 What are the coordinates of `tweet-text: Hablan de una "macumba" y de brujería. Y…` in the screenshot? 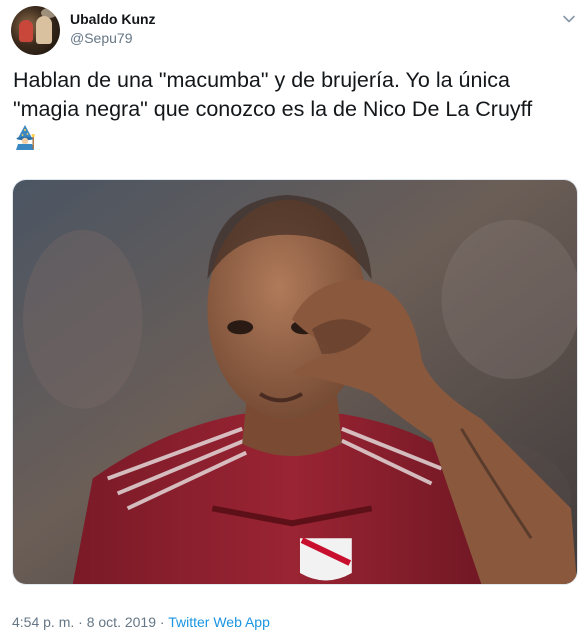 It's located at (295, 110).